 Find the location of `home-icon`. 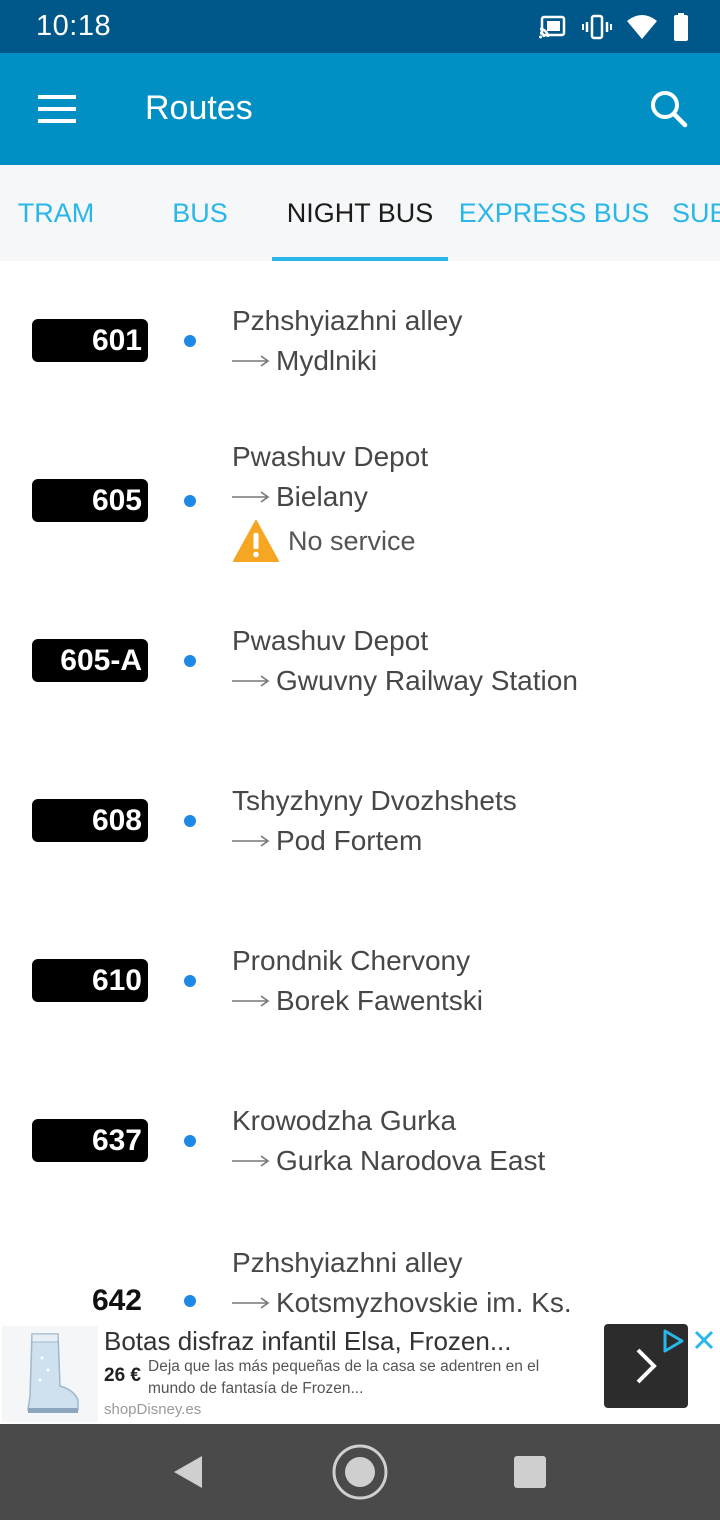

home-icon is located at coordinates (360, 1472).